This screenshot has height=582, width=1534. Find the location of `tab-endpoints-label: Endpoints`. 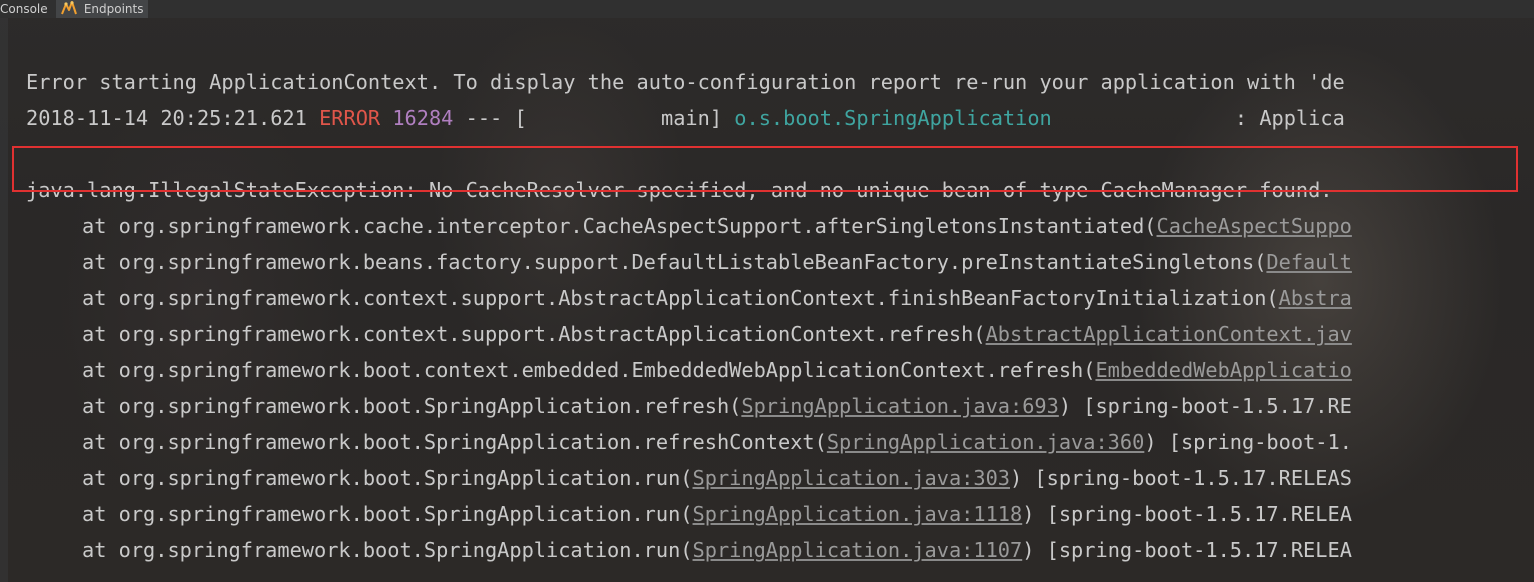

tab-endpoints-label: Endpoints is located at coordinates (113, 9).